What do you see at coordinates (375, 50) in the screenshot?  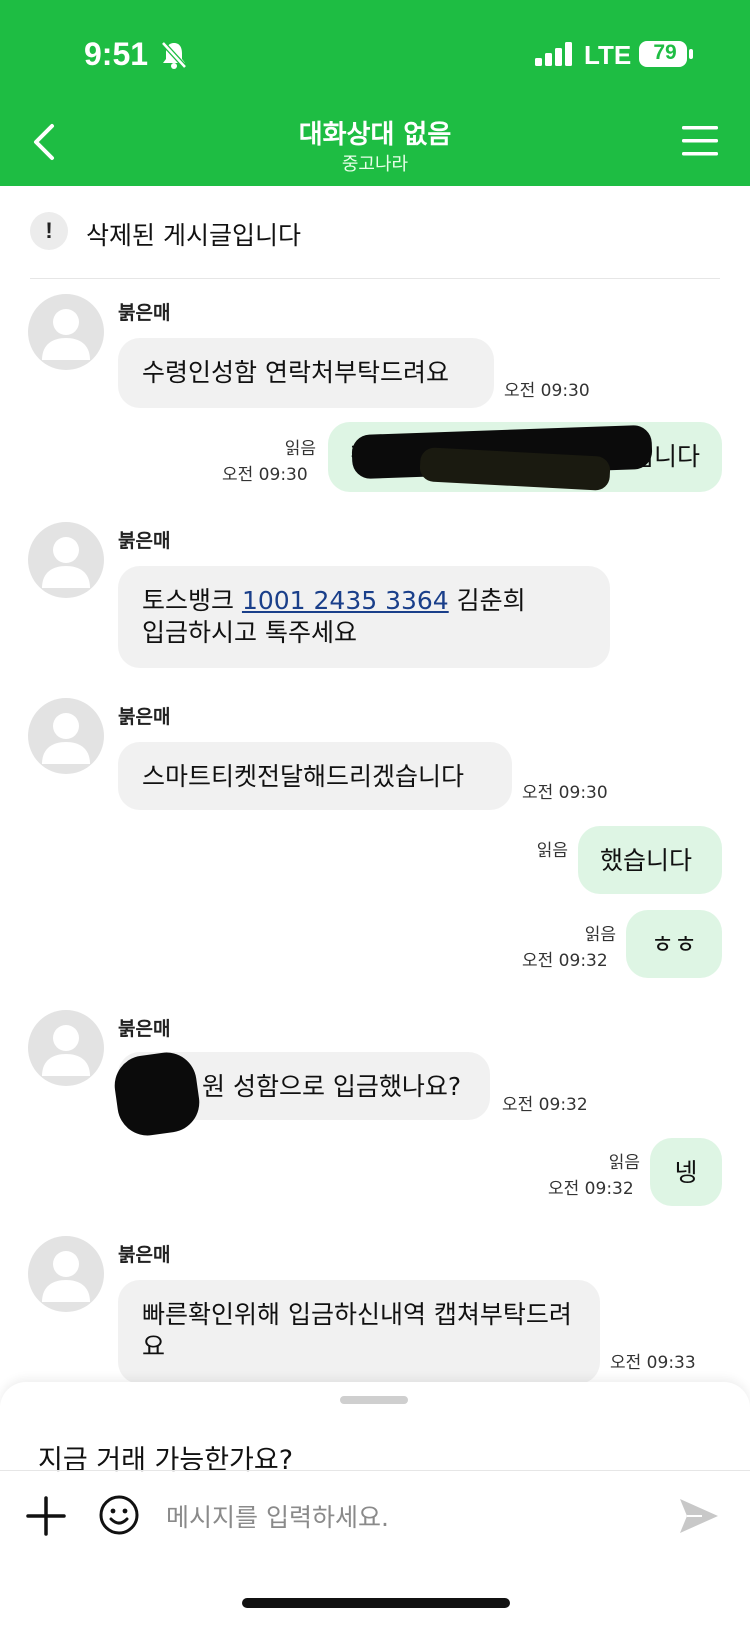 I see `status-bar: 9:51 LTE 79` at bounding box center [375, 50].